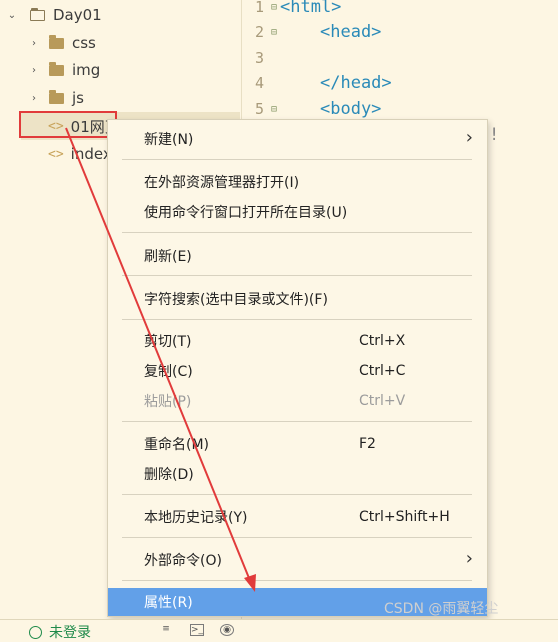  What do you see at coordinates (297, 256) in the screenshot?
I see `menu-item-refresh: 刷新(E)` at bounding box center [297, 256].